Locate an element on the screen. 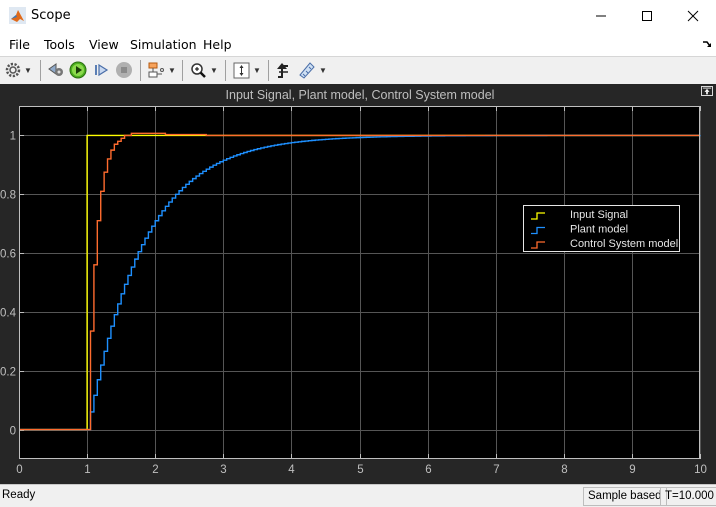  y-tick-label: 0.4 is located at coordinates (8, 314).